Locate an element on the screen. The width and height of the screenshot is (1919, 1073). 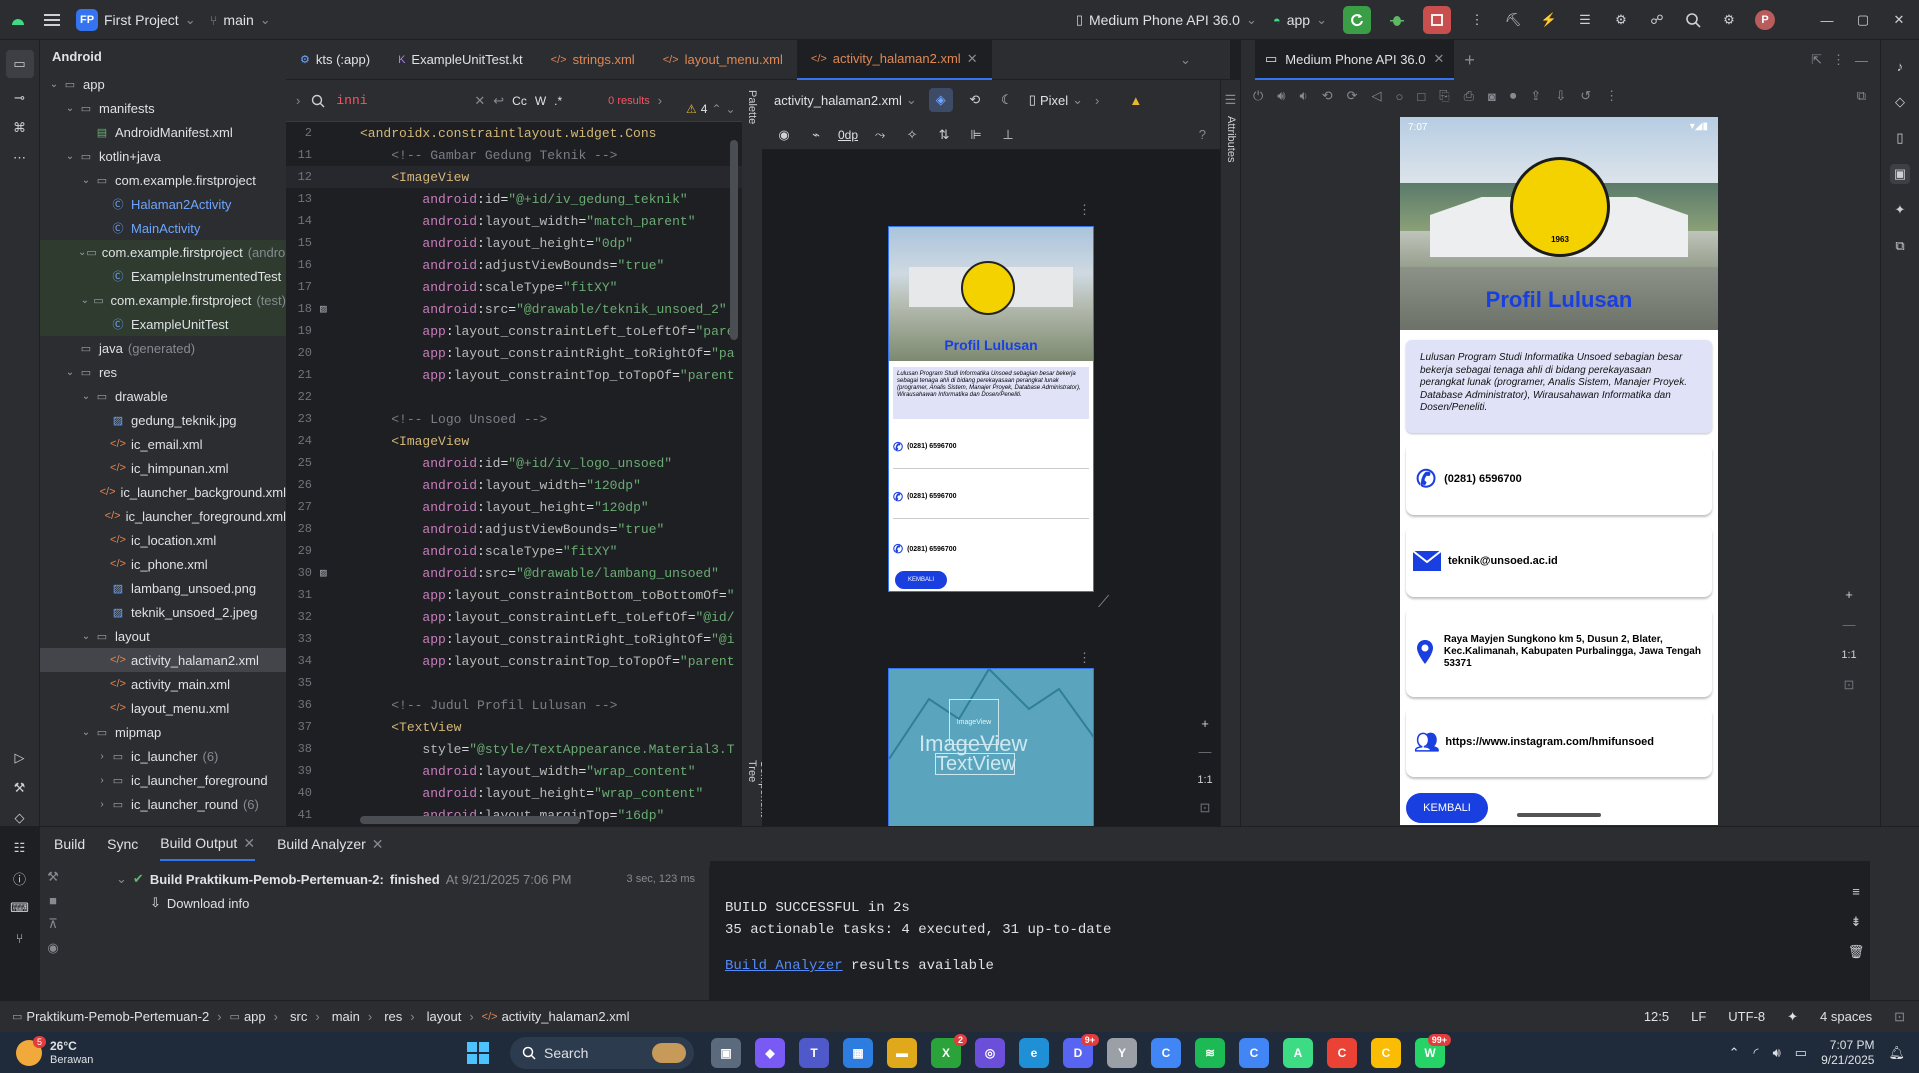
tree-item: › ▭ ic_launcher_foreground is located at coordinates (163, 780).